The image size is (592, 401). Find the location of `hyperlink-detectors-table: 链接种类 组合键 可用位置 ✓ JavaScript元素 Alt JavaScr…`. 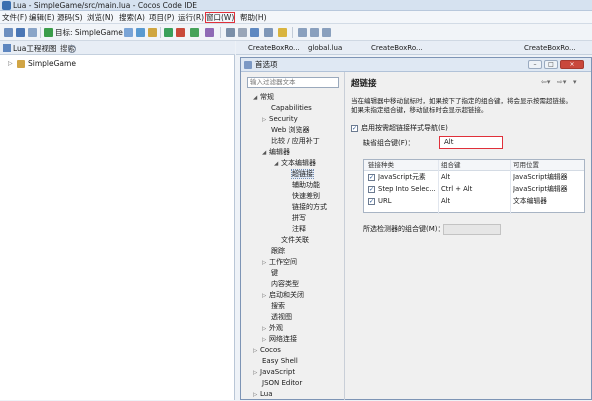

hyperlink-detectors-table: 链接种类 组合键 可用位置 ✓ JavaScript元素 Alt JavaScr… is located at coordinates (474, 186).